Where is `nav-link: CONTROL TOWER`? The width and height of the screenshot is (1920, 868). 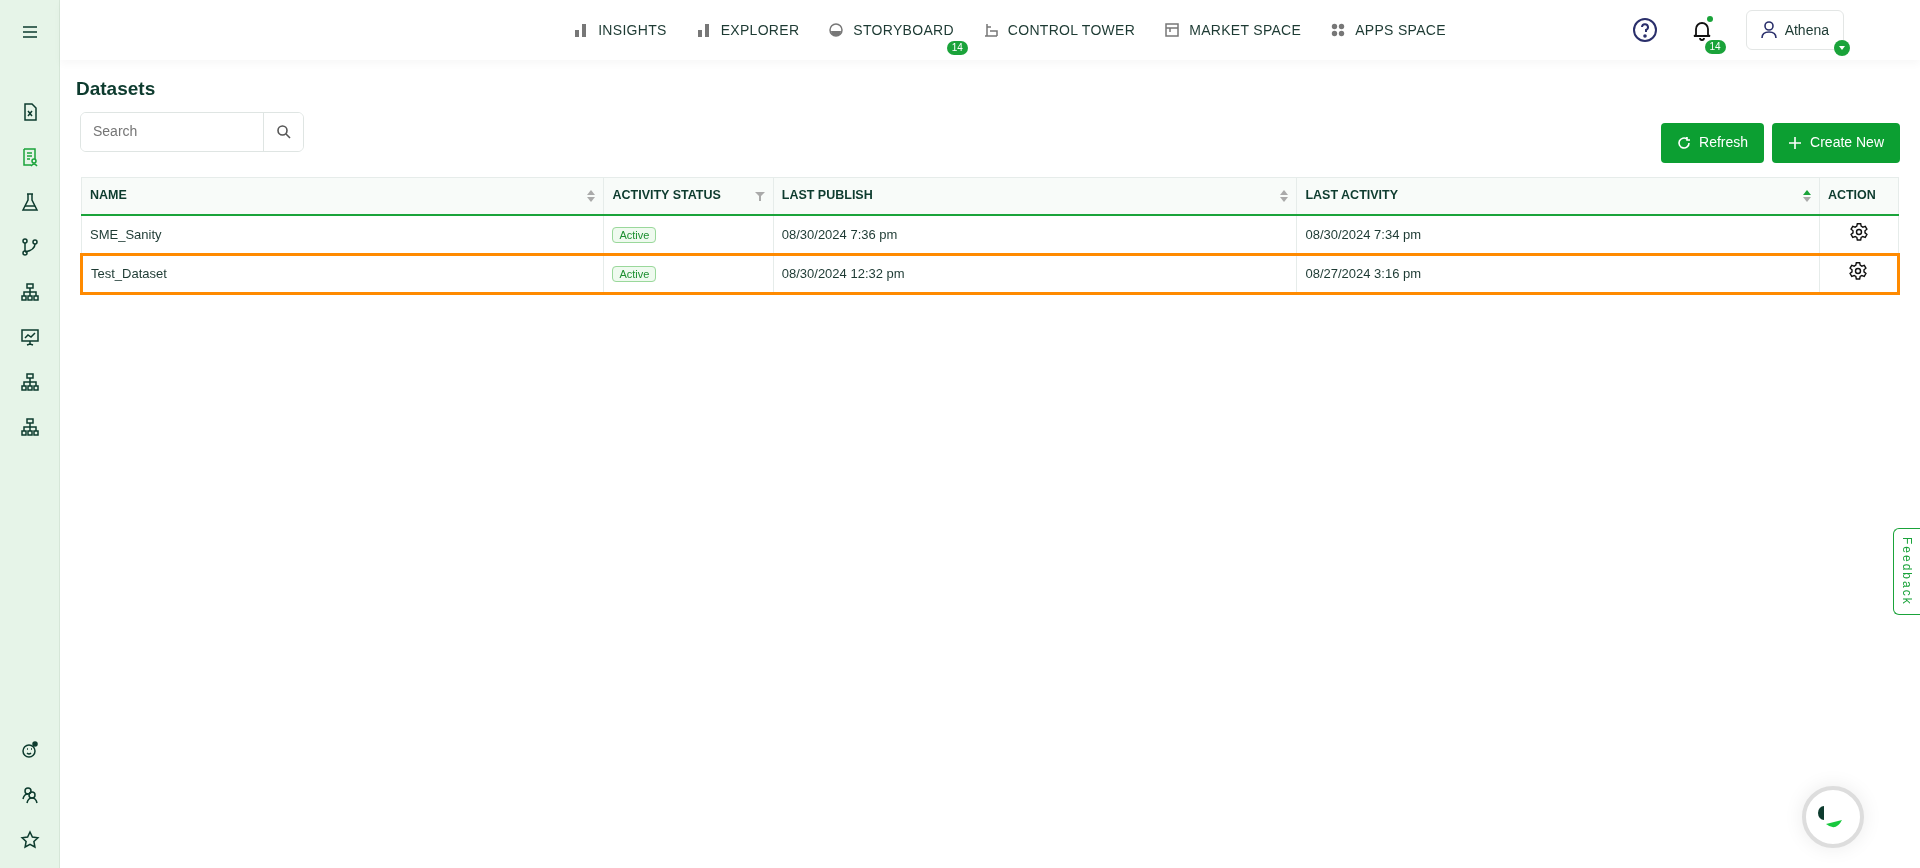 nav-link: CONTROL TOWER is located at coordinates (1059, 30).